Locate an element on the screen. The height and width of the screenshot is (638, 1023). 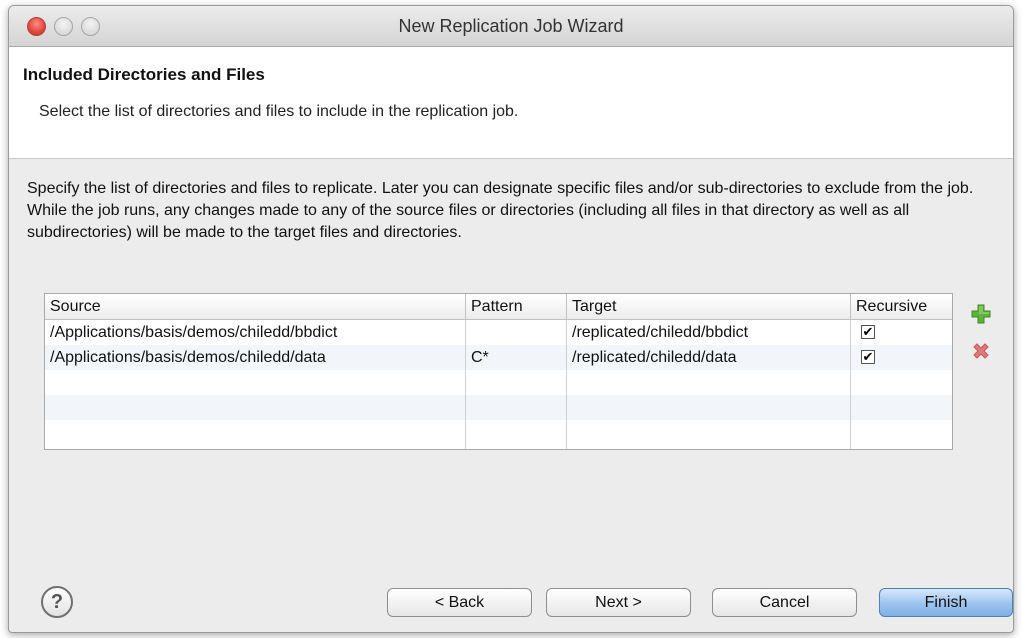
source-cell: /Applications/basis/demos/chiledd/bbdict is located at coordinates (255, 332).